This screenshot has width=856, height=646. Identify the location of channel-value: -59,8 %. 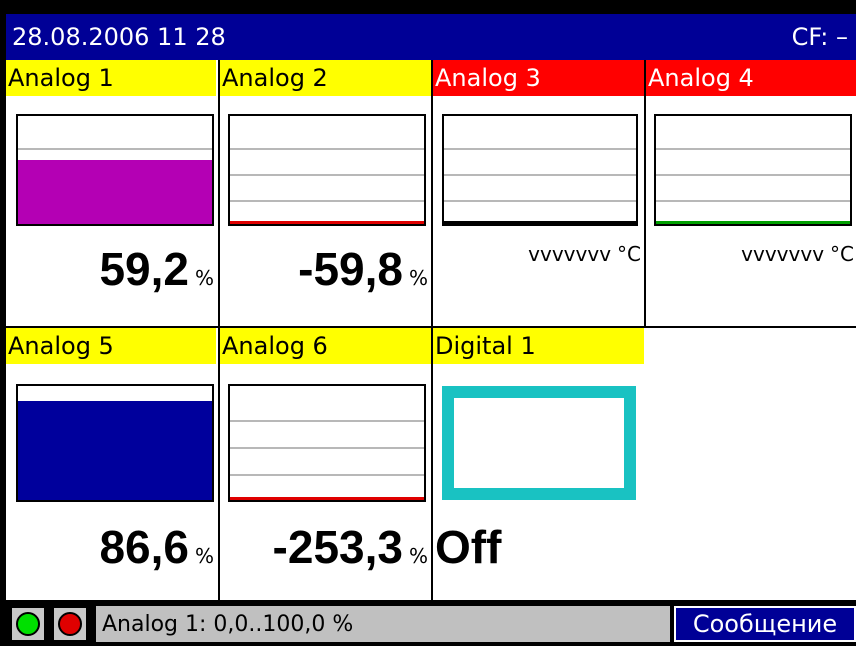
(324, 270).